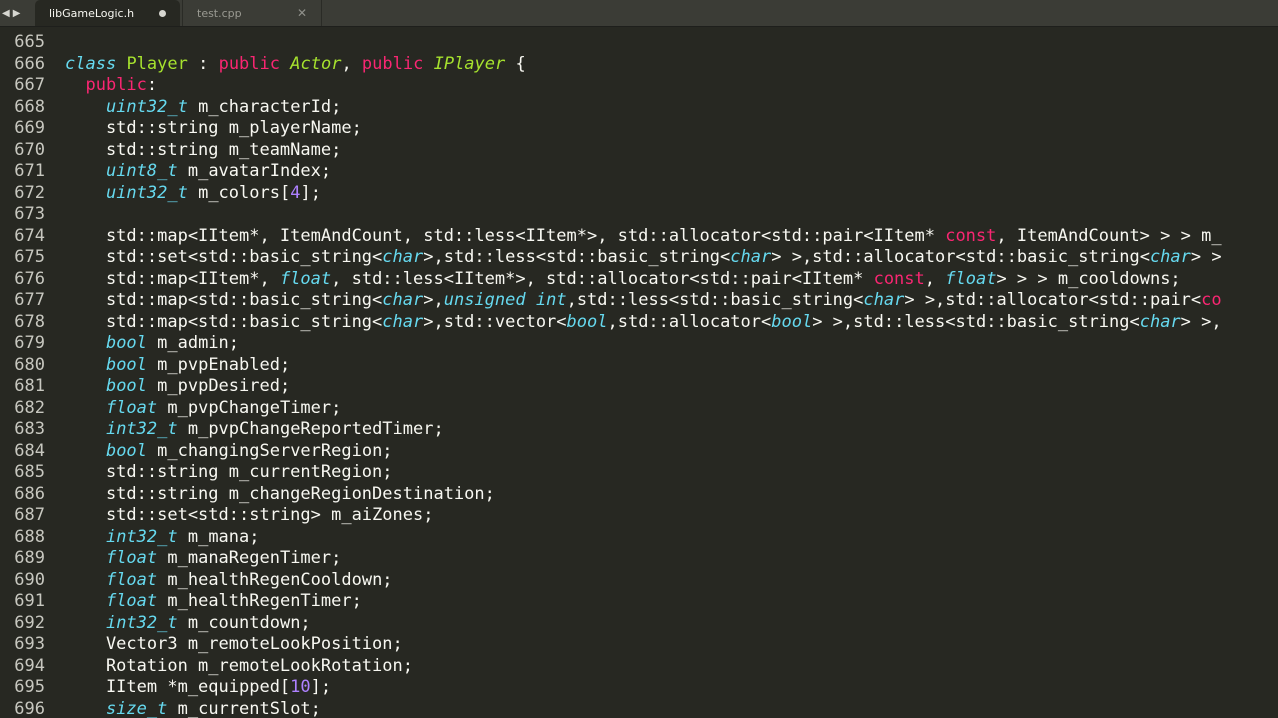  I want to click on line-code: uint8_t m_avatarIndex;, so click(218, 171).